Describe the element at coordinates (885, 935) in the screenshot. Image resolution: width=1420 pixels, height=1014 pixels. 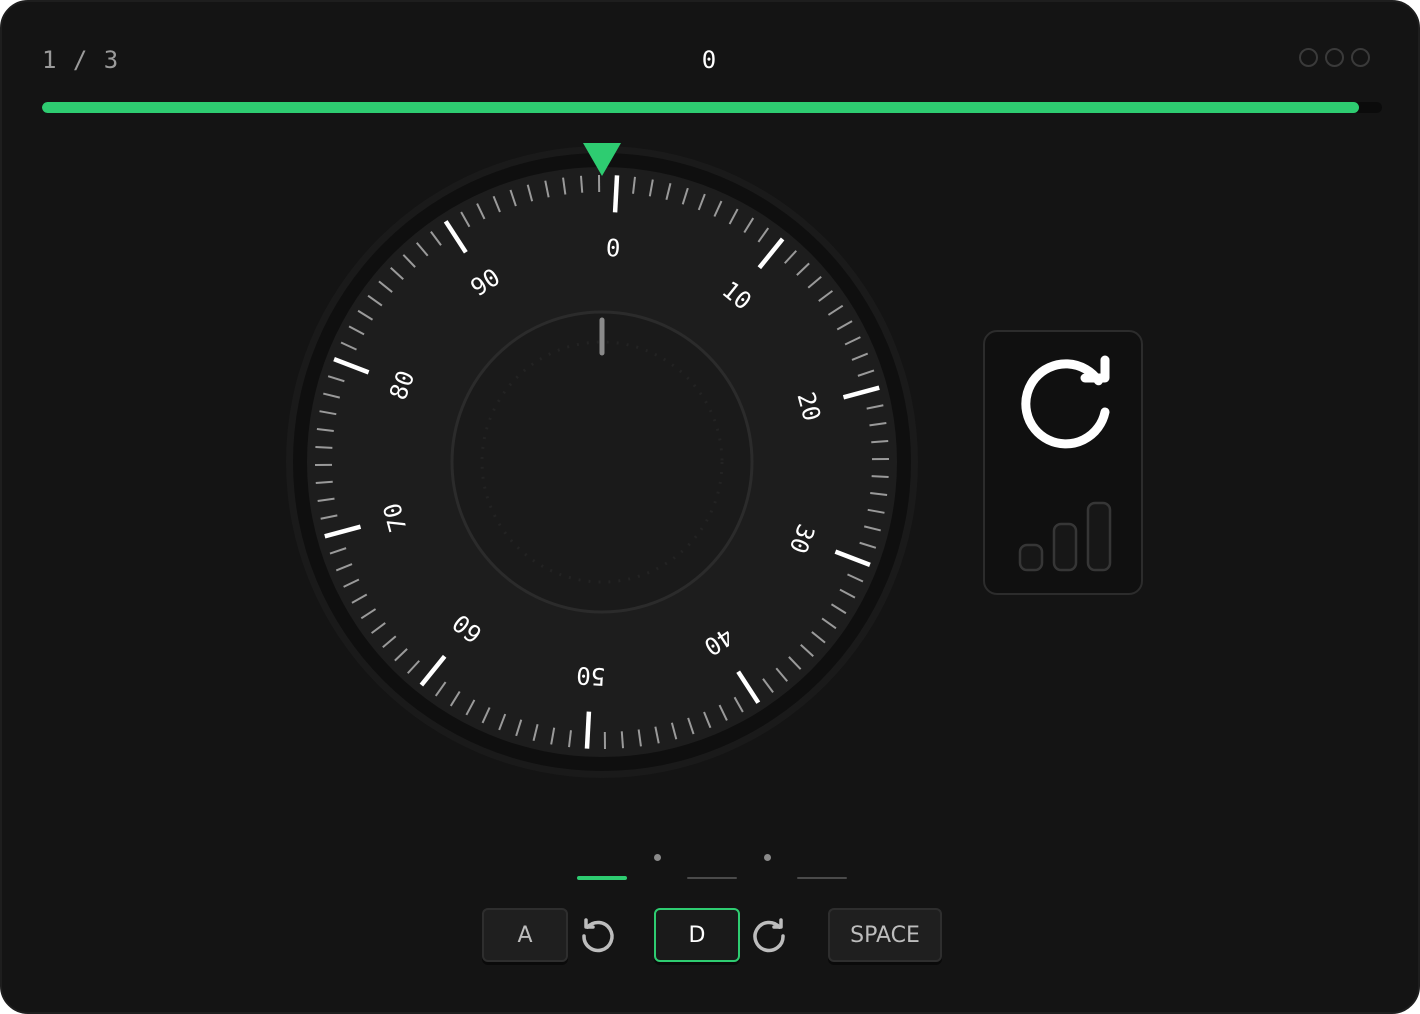
I see `confirm-key-space: SPACE` at that location.